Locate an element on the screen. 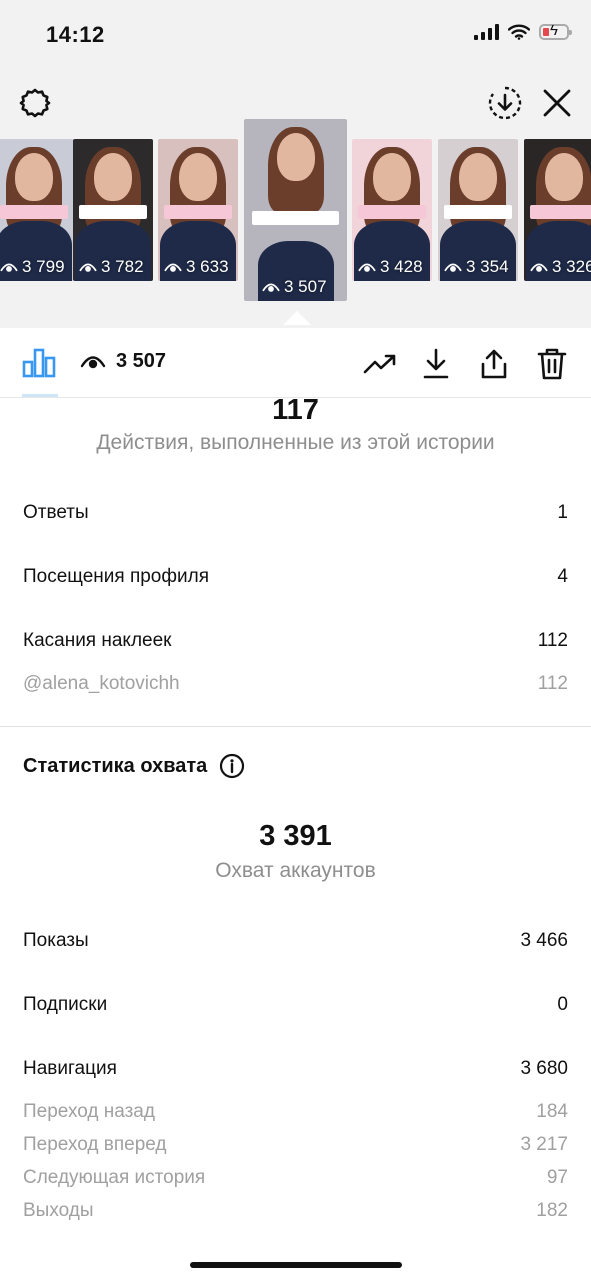 The height and width of the screenshot is (1280, 591). story-thumbnail-views: 3 326 is located at coordinates (560, 267).